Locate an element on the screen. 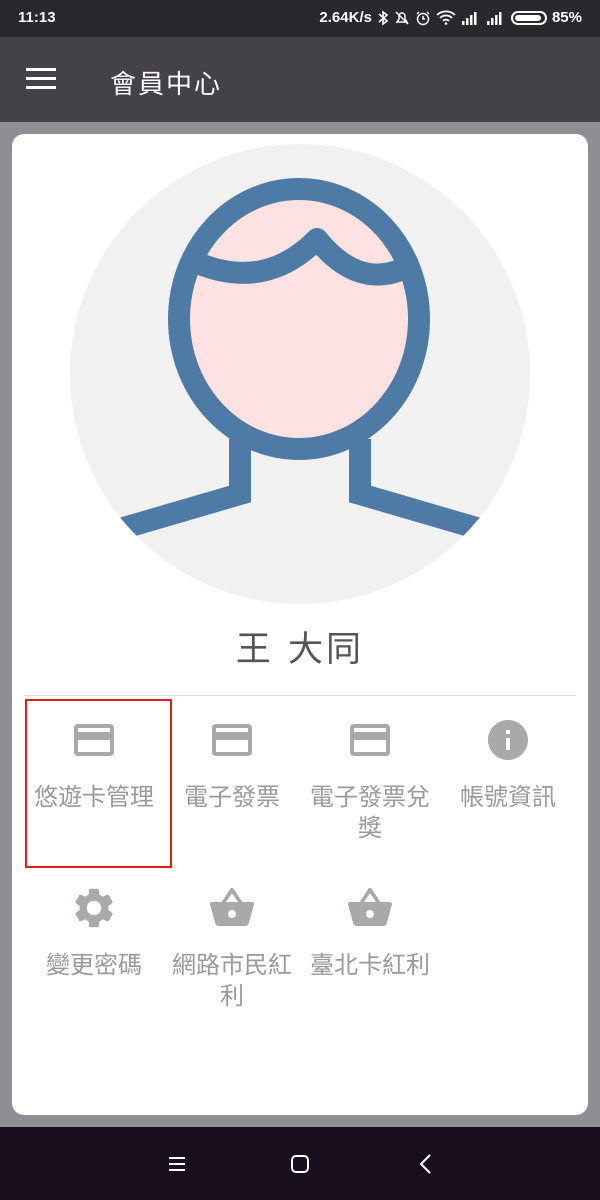 Image resolution: width=600 pixels, height=1200 pixels. member-name: 王 大同 is located at coordinates (300, 650).